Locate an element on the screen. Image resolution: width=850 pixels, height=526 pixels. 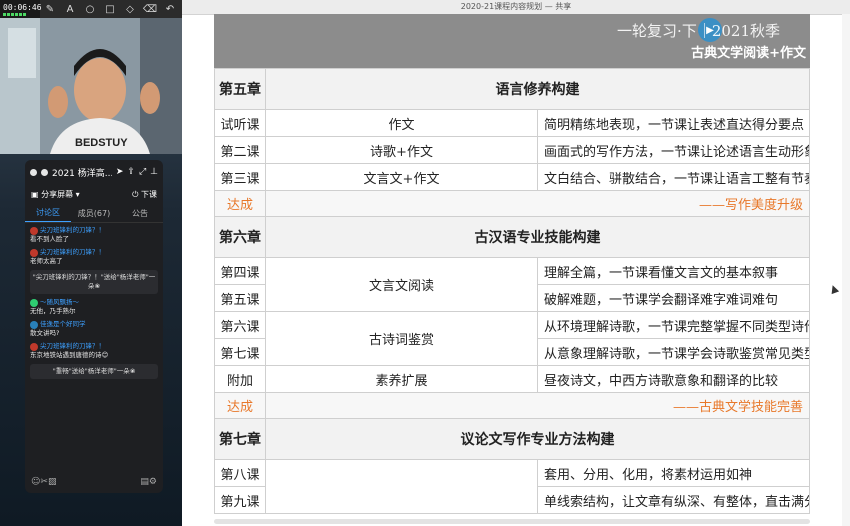
share-screen-button: ▣ 分享屏幕 ▾ is located at coordinates (55, 194).